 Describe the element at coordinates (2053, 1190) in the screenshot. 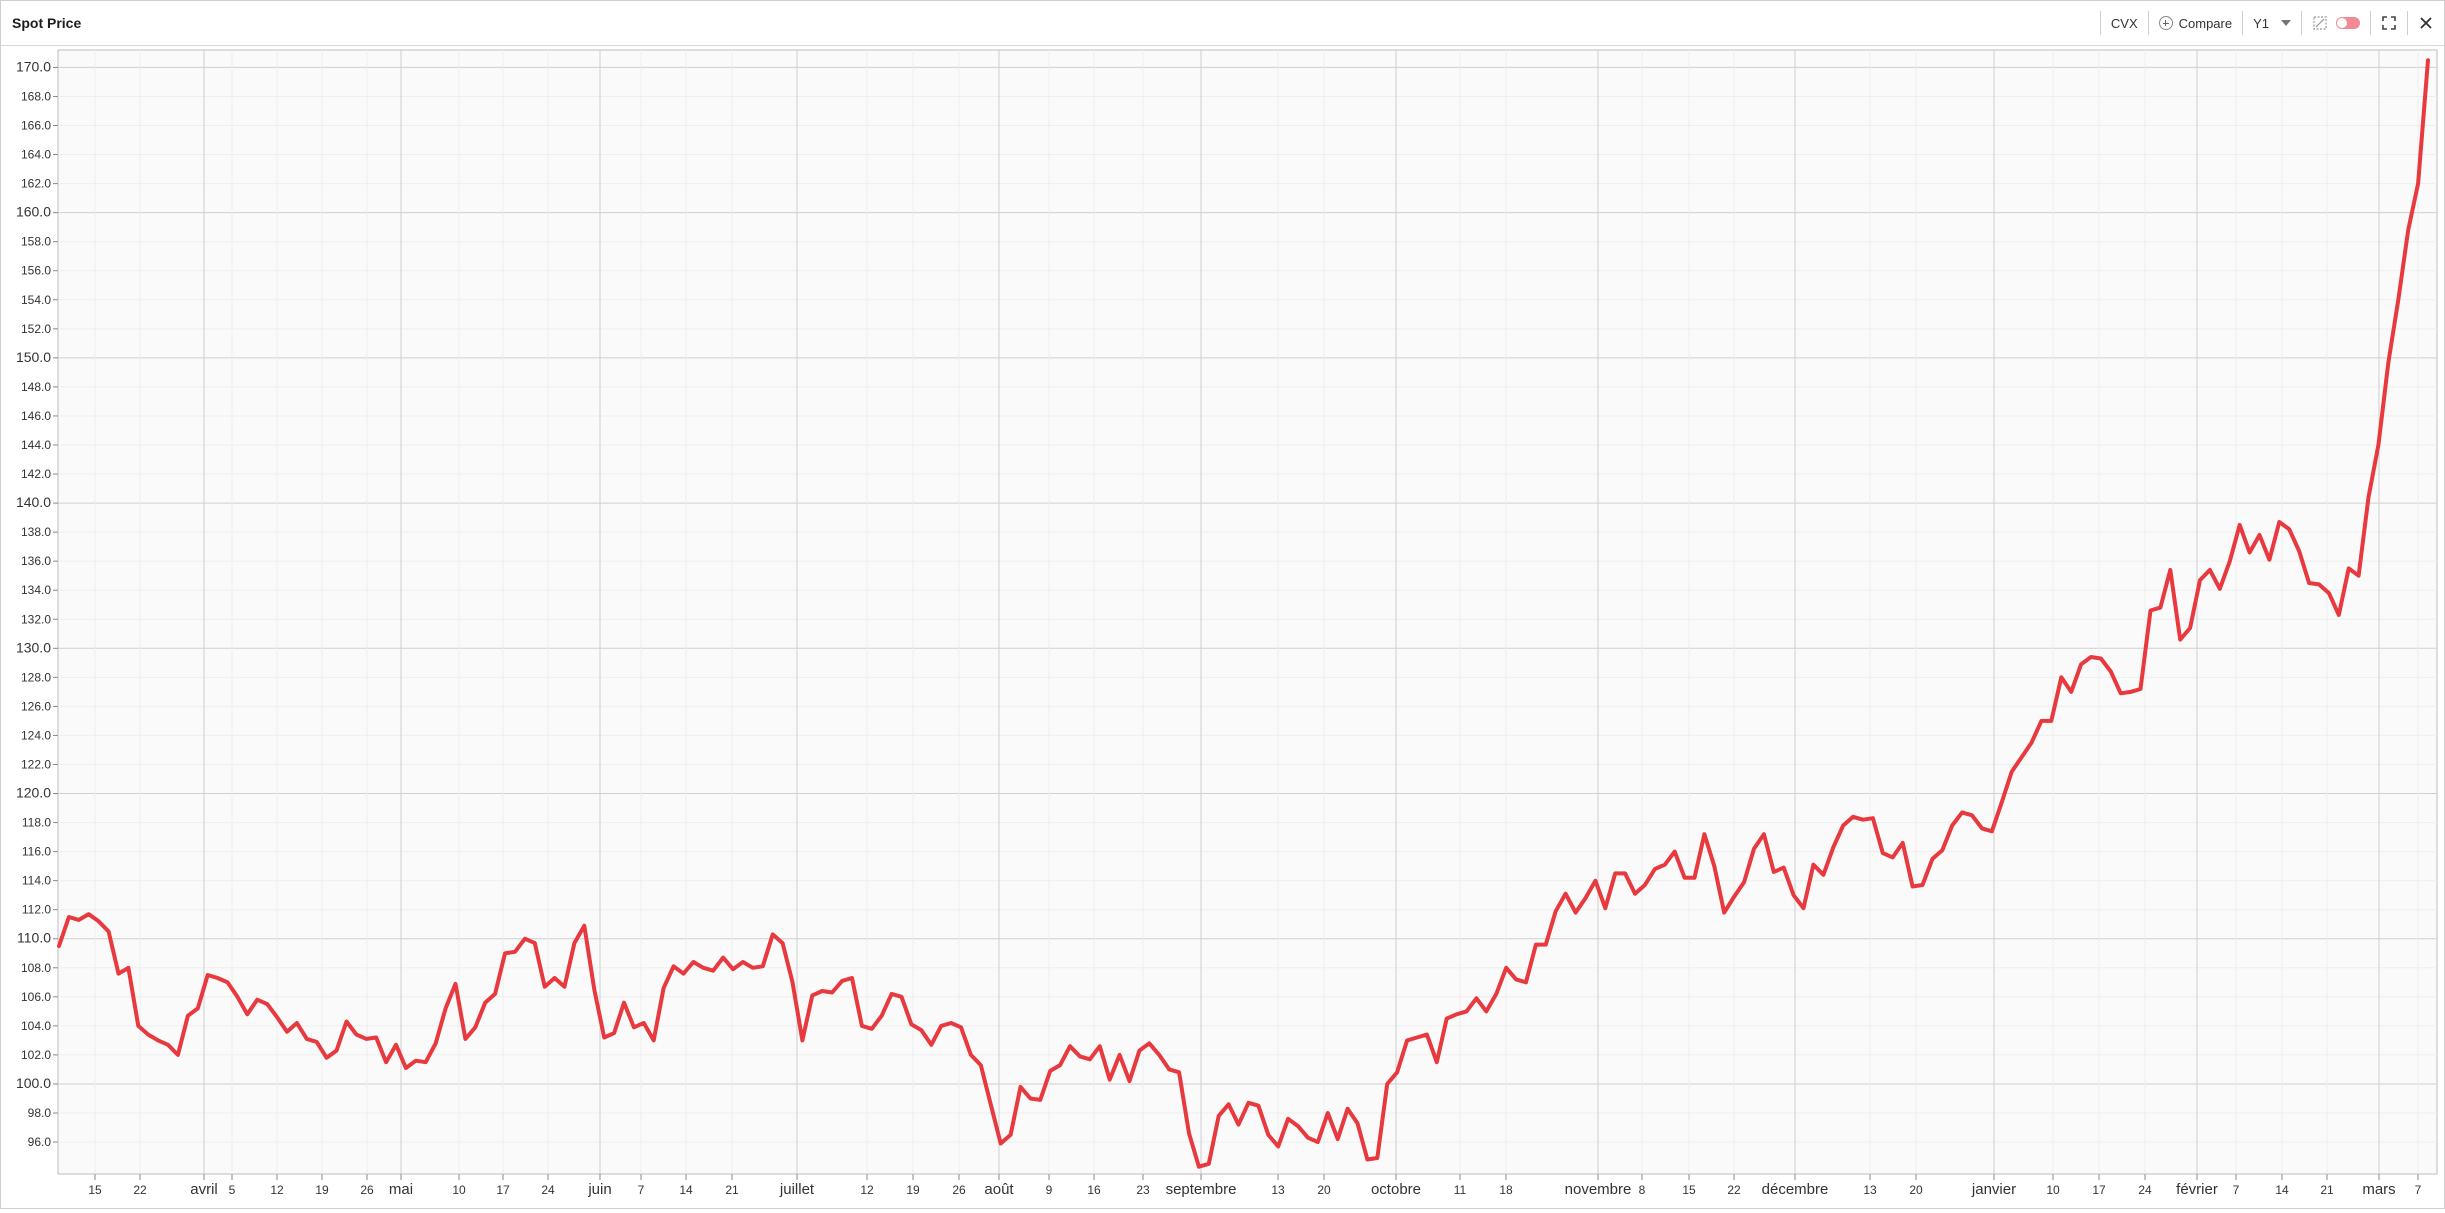

I see `x-tick-label: 10` at that location.